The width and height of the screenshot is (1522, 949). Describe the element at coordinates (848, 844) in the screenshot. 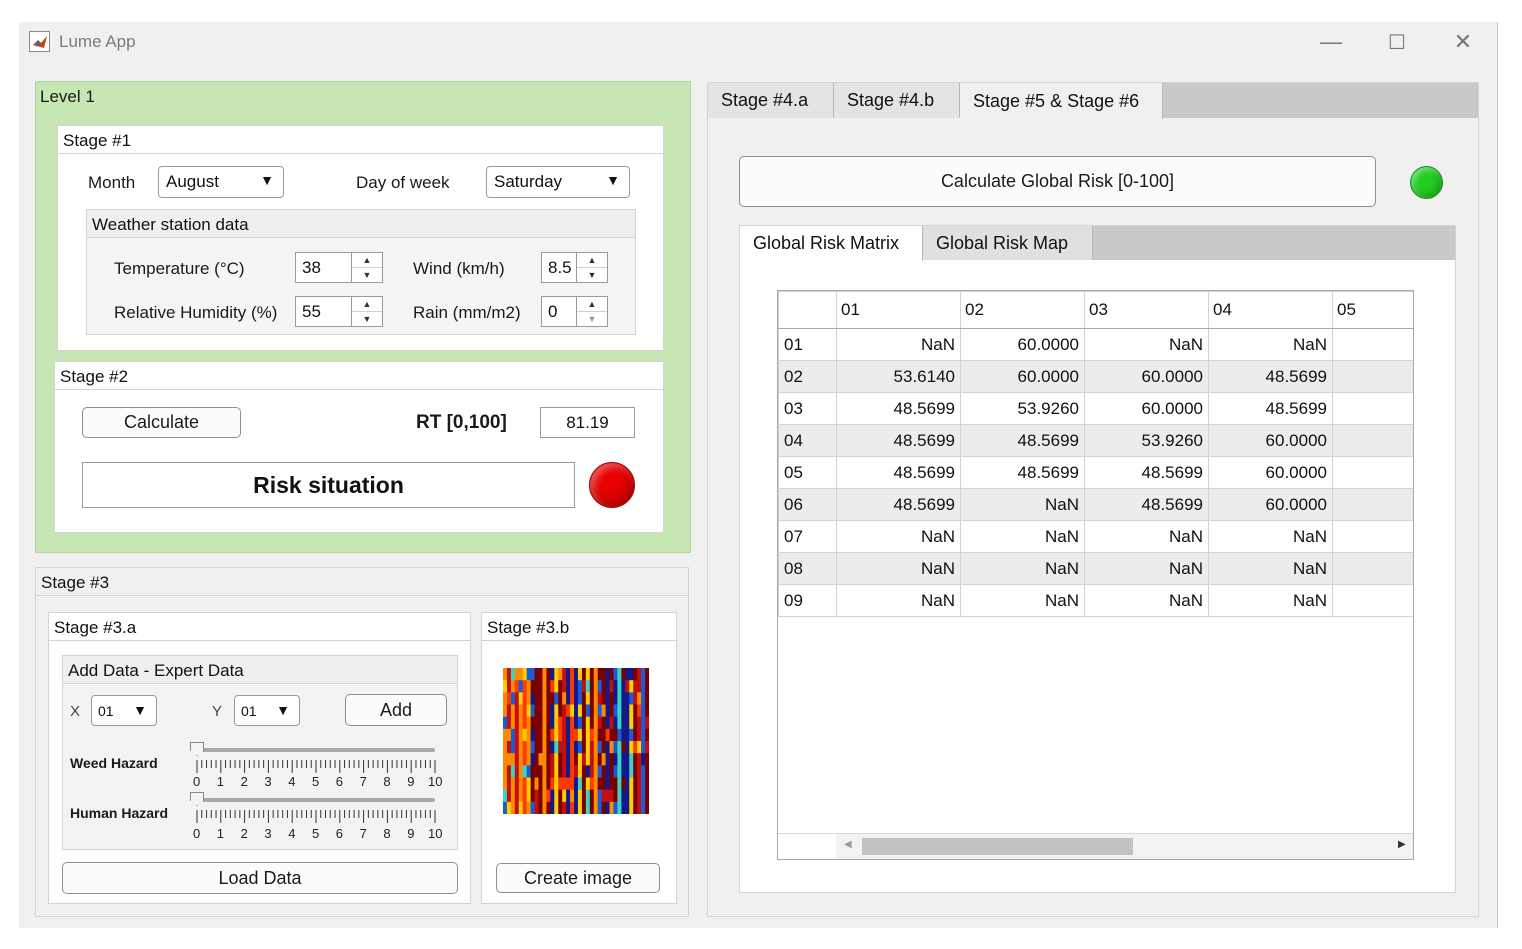

I see `scroll-left-icon: ◀` at that location.